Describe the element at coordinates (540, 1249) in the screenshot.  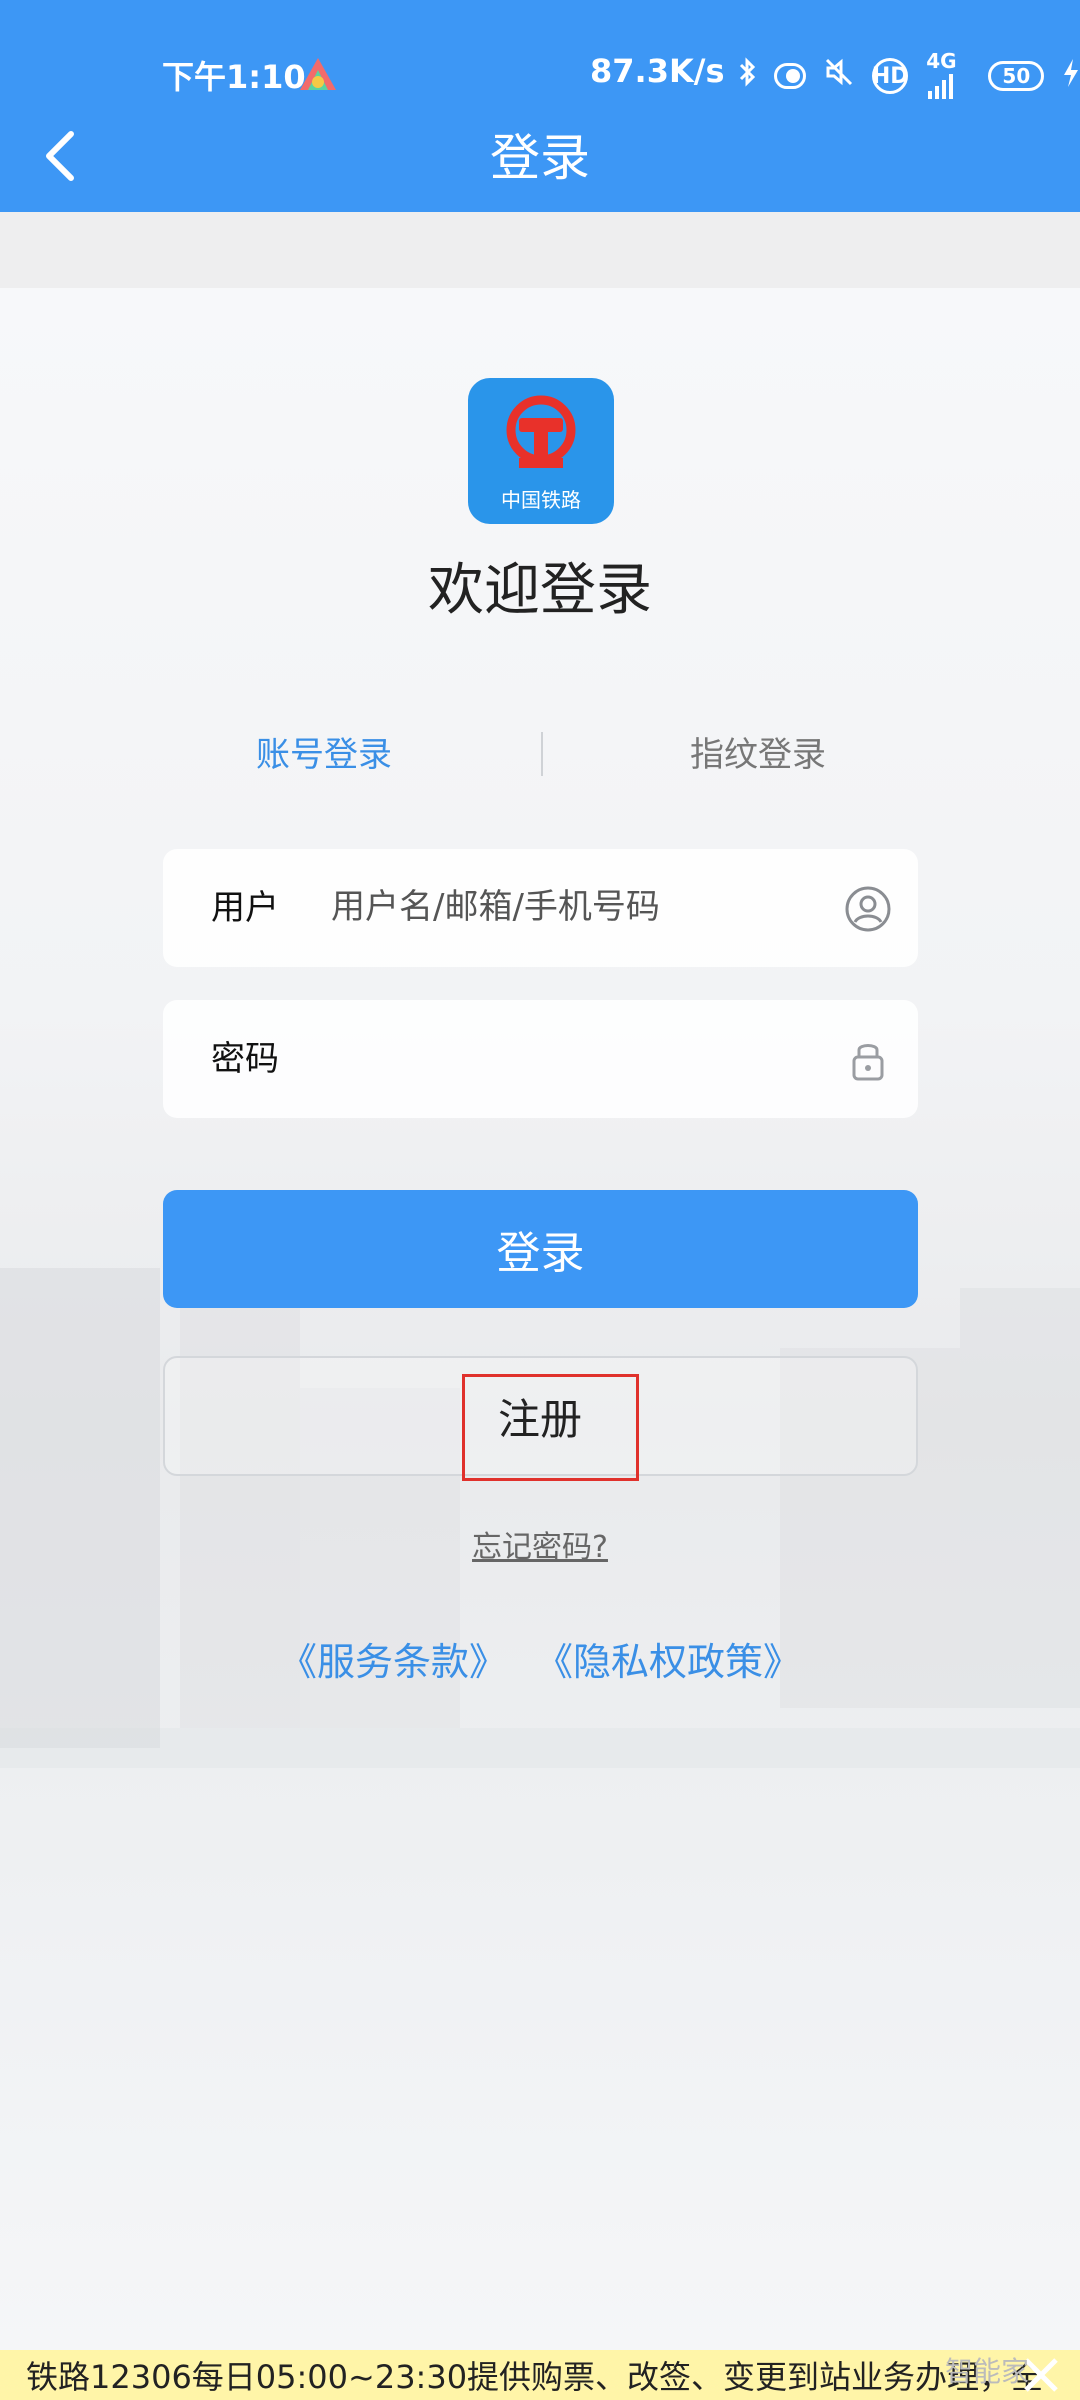
I see `login-button: 登录` at that location.